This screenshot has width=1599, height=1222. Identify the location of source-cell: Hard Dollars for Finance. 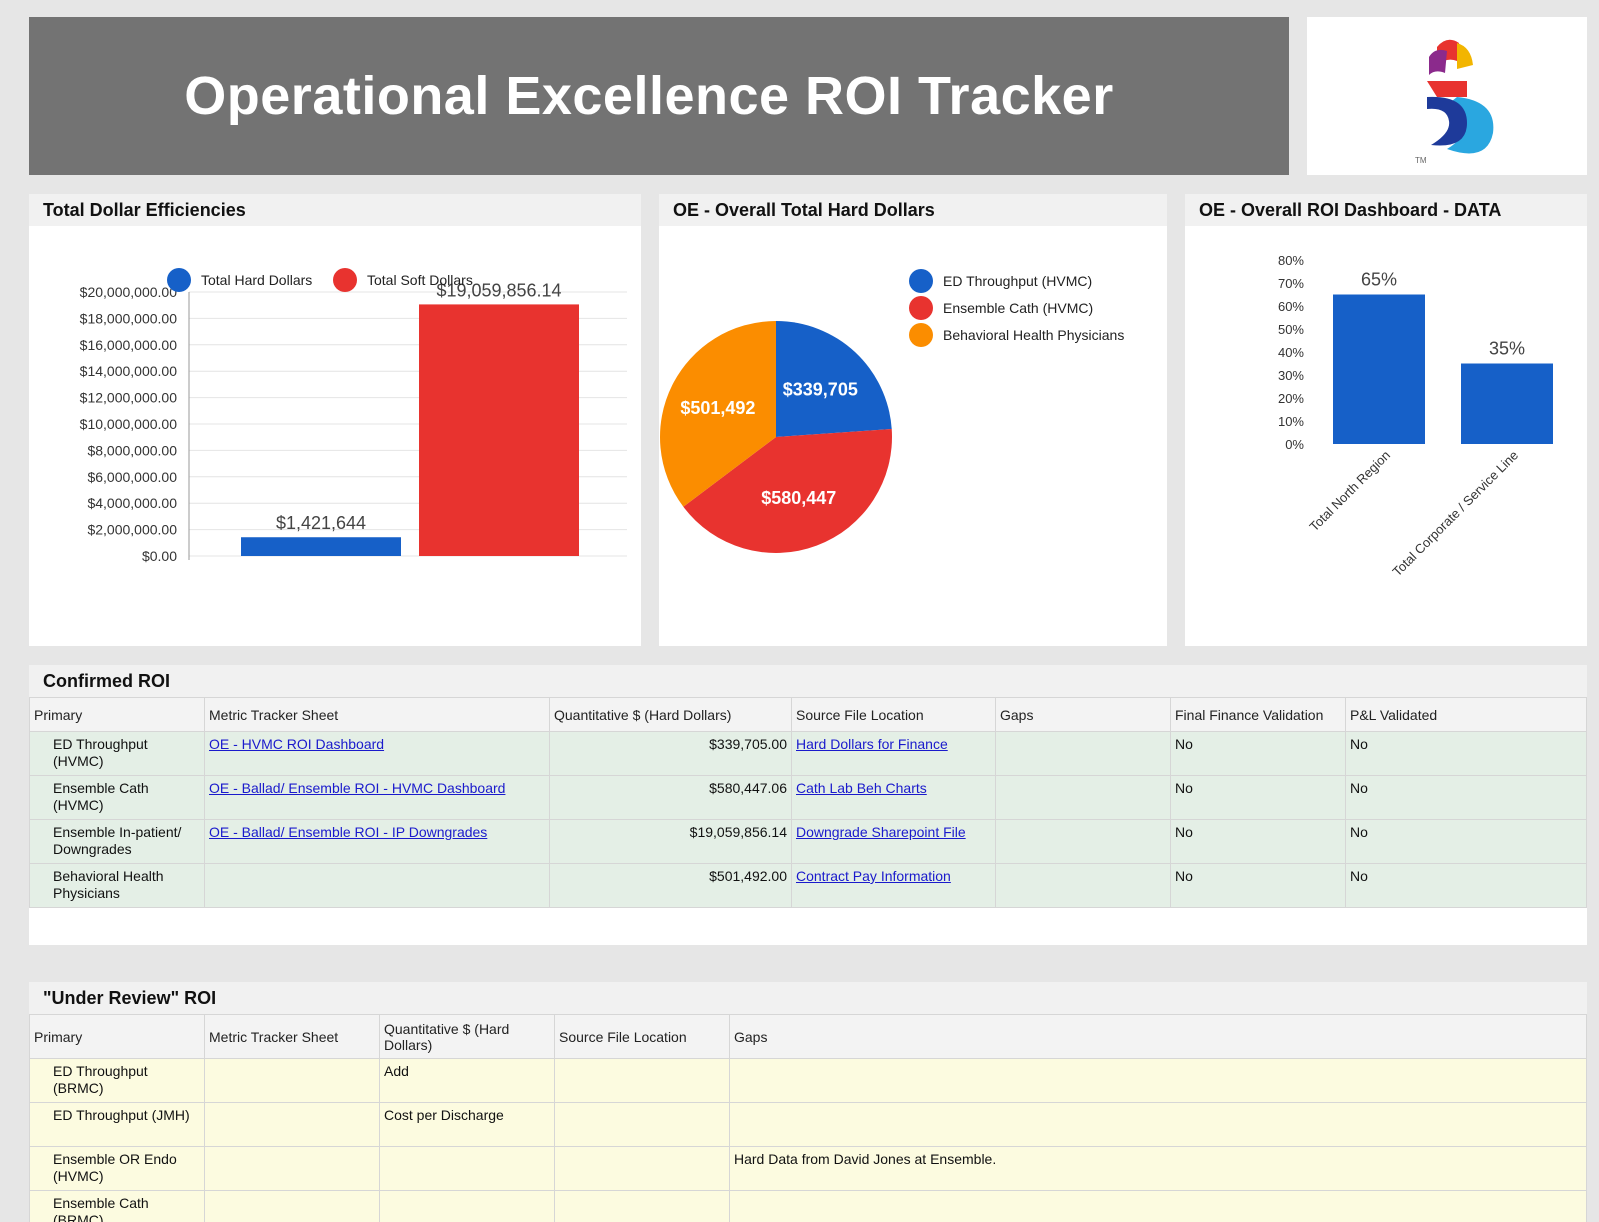
(893, 753).